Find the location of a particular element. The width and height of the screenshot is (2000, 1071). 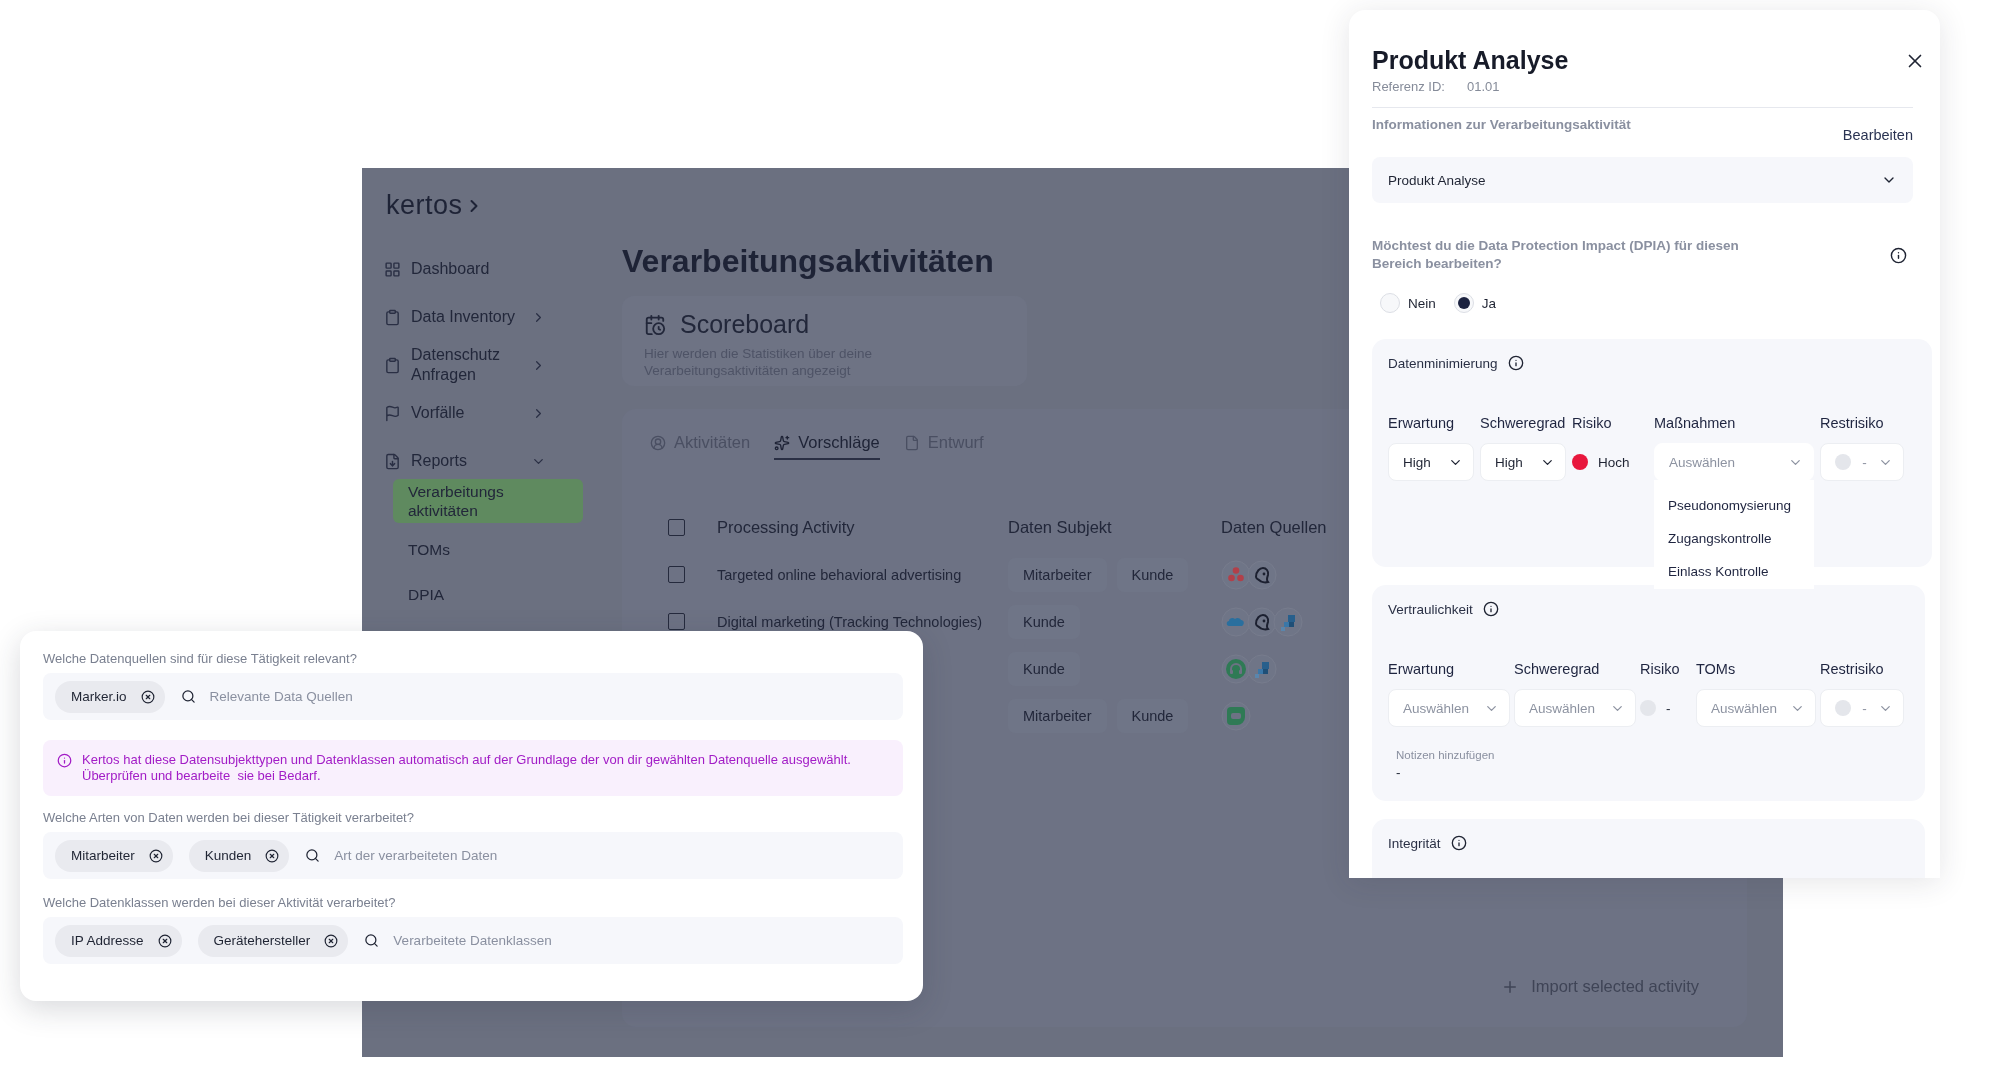

question-text: Möchtest du die Data Protection Impact (DPIA) für diesen Bereich bearbeiten? is located at coordinates (1556, 255).